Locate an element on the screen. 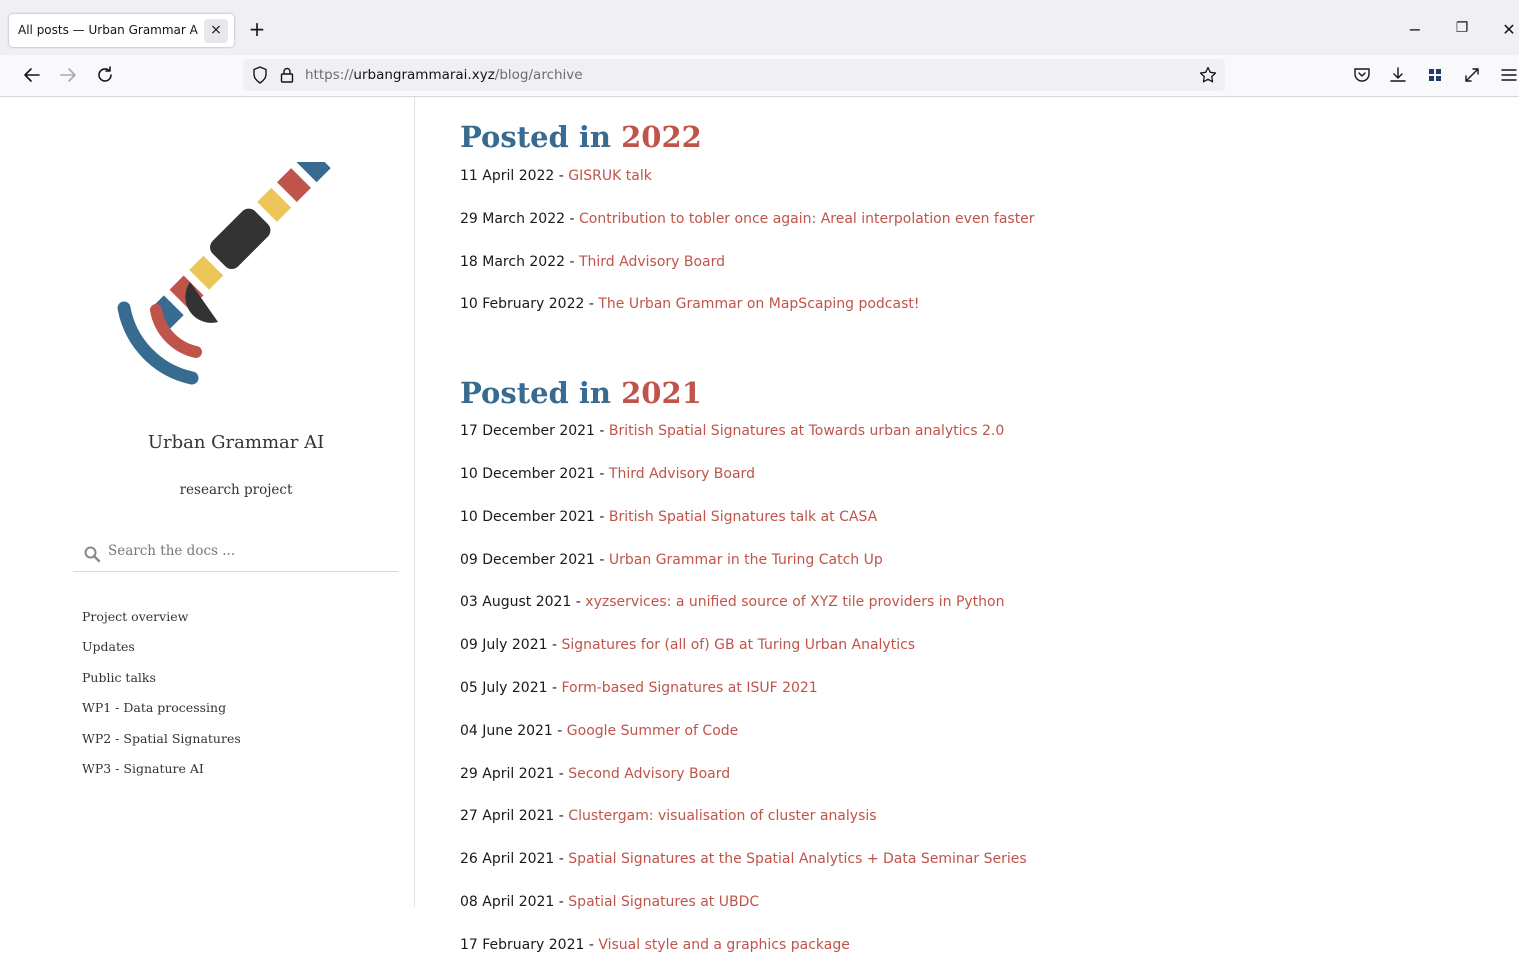  heading-prefix: Posted in is located at coordinates (541, 137).